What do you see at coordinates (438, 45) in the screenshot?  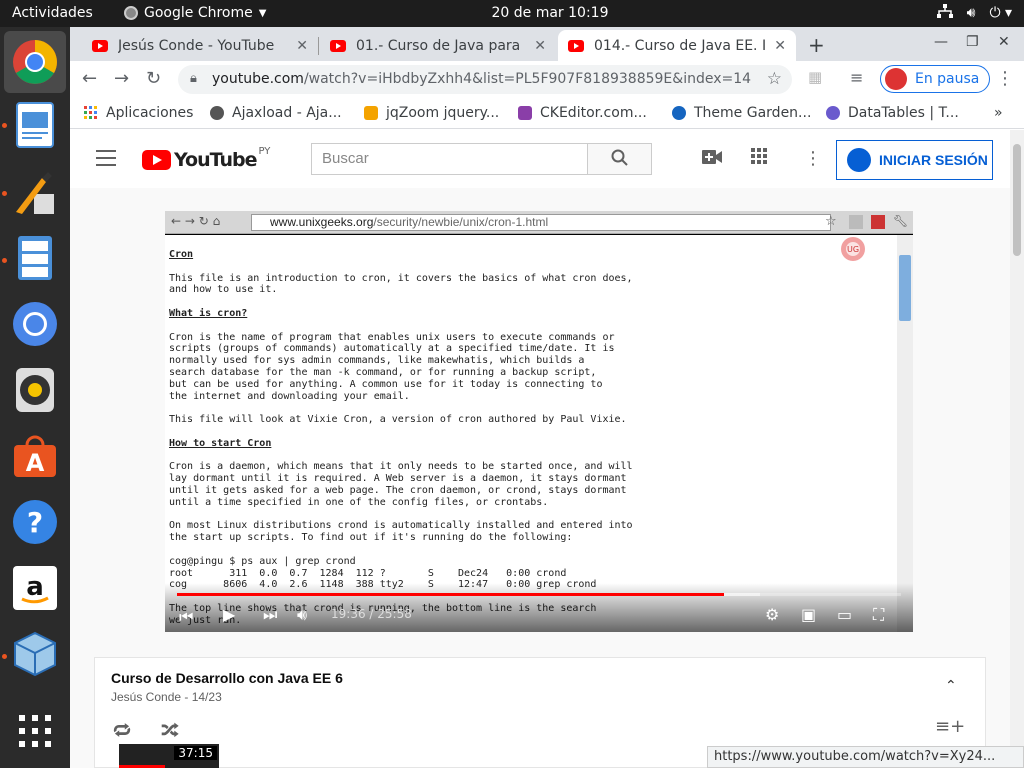 I see `tab-java-course: 01.- Curso de Java para pr ✕` at bounding box center [438, 45].